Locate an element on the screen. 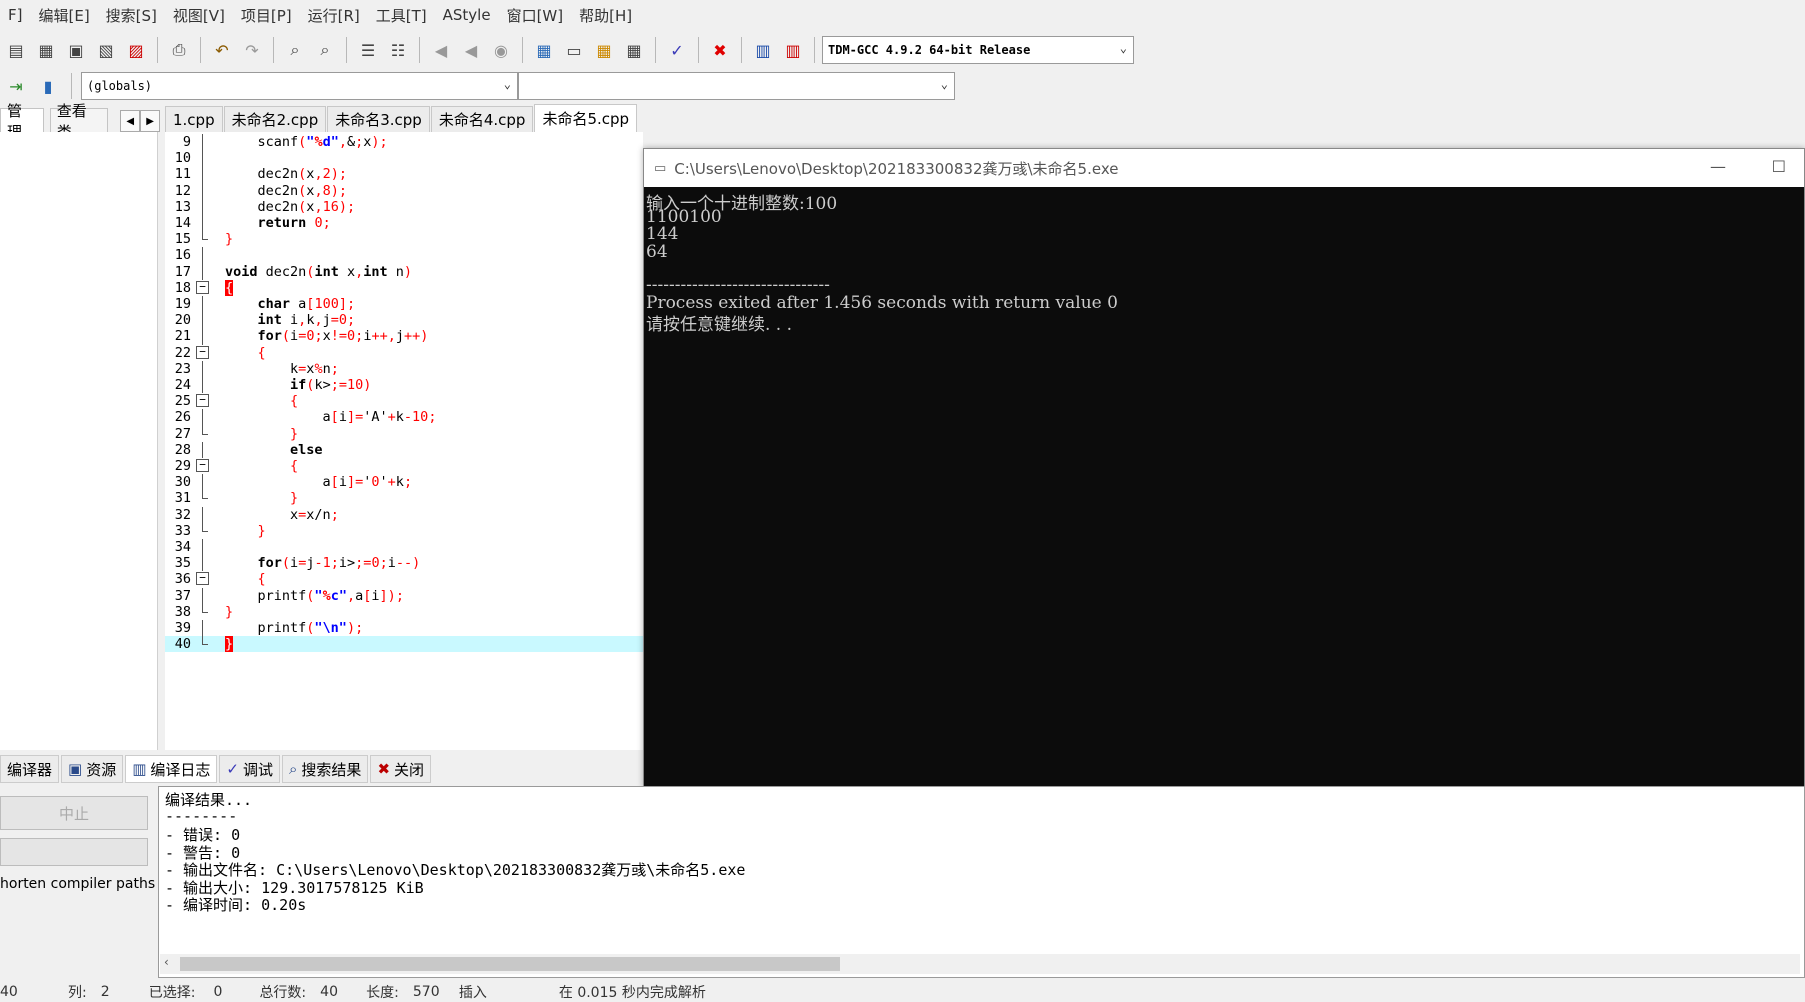 Image resolution: width=1805 pixels, height=1002 pixels. close-file-icon: ▨ is located at coordinates (136, 50).